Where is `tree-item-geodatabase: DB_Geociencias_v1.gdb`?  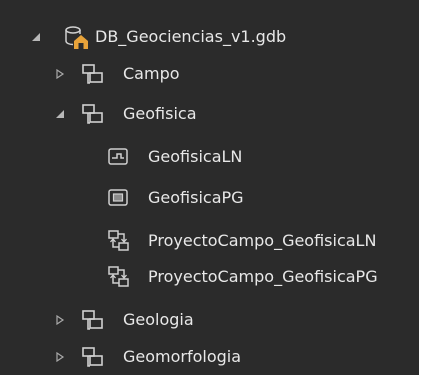 tree-item-geodatabase: DB_Geociencias_v1.gdb is located at coordinates (209, 37).